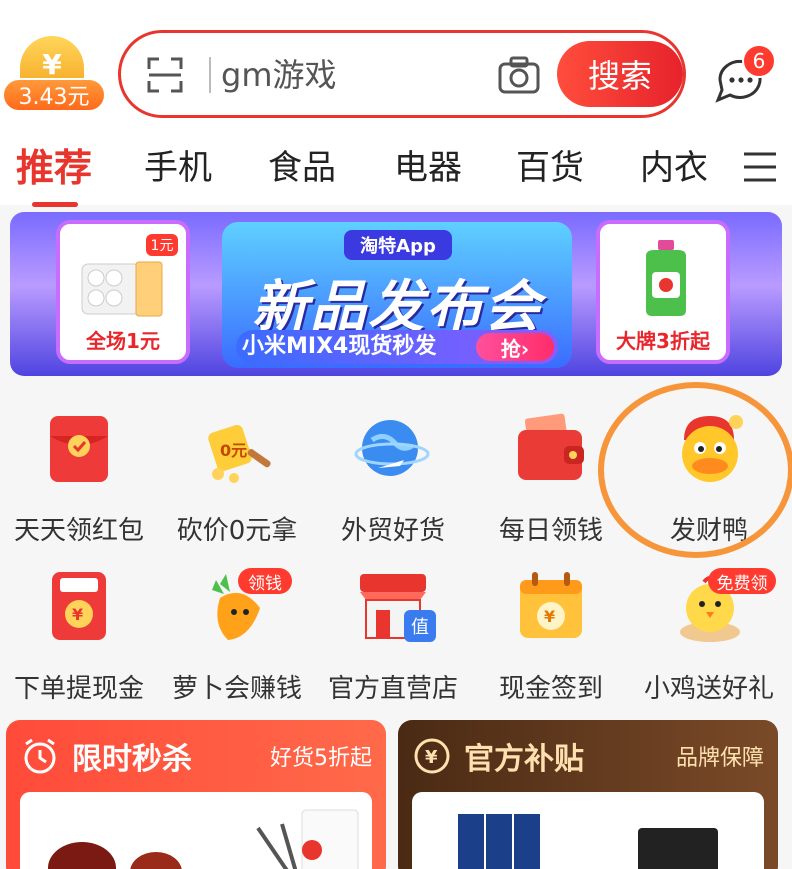  What do you see at coordinates (588, 841) in the screenshot?
I see `product-image-toothpaste` at bounding box center [588, 841].